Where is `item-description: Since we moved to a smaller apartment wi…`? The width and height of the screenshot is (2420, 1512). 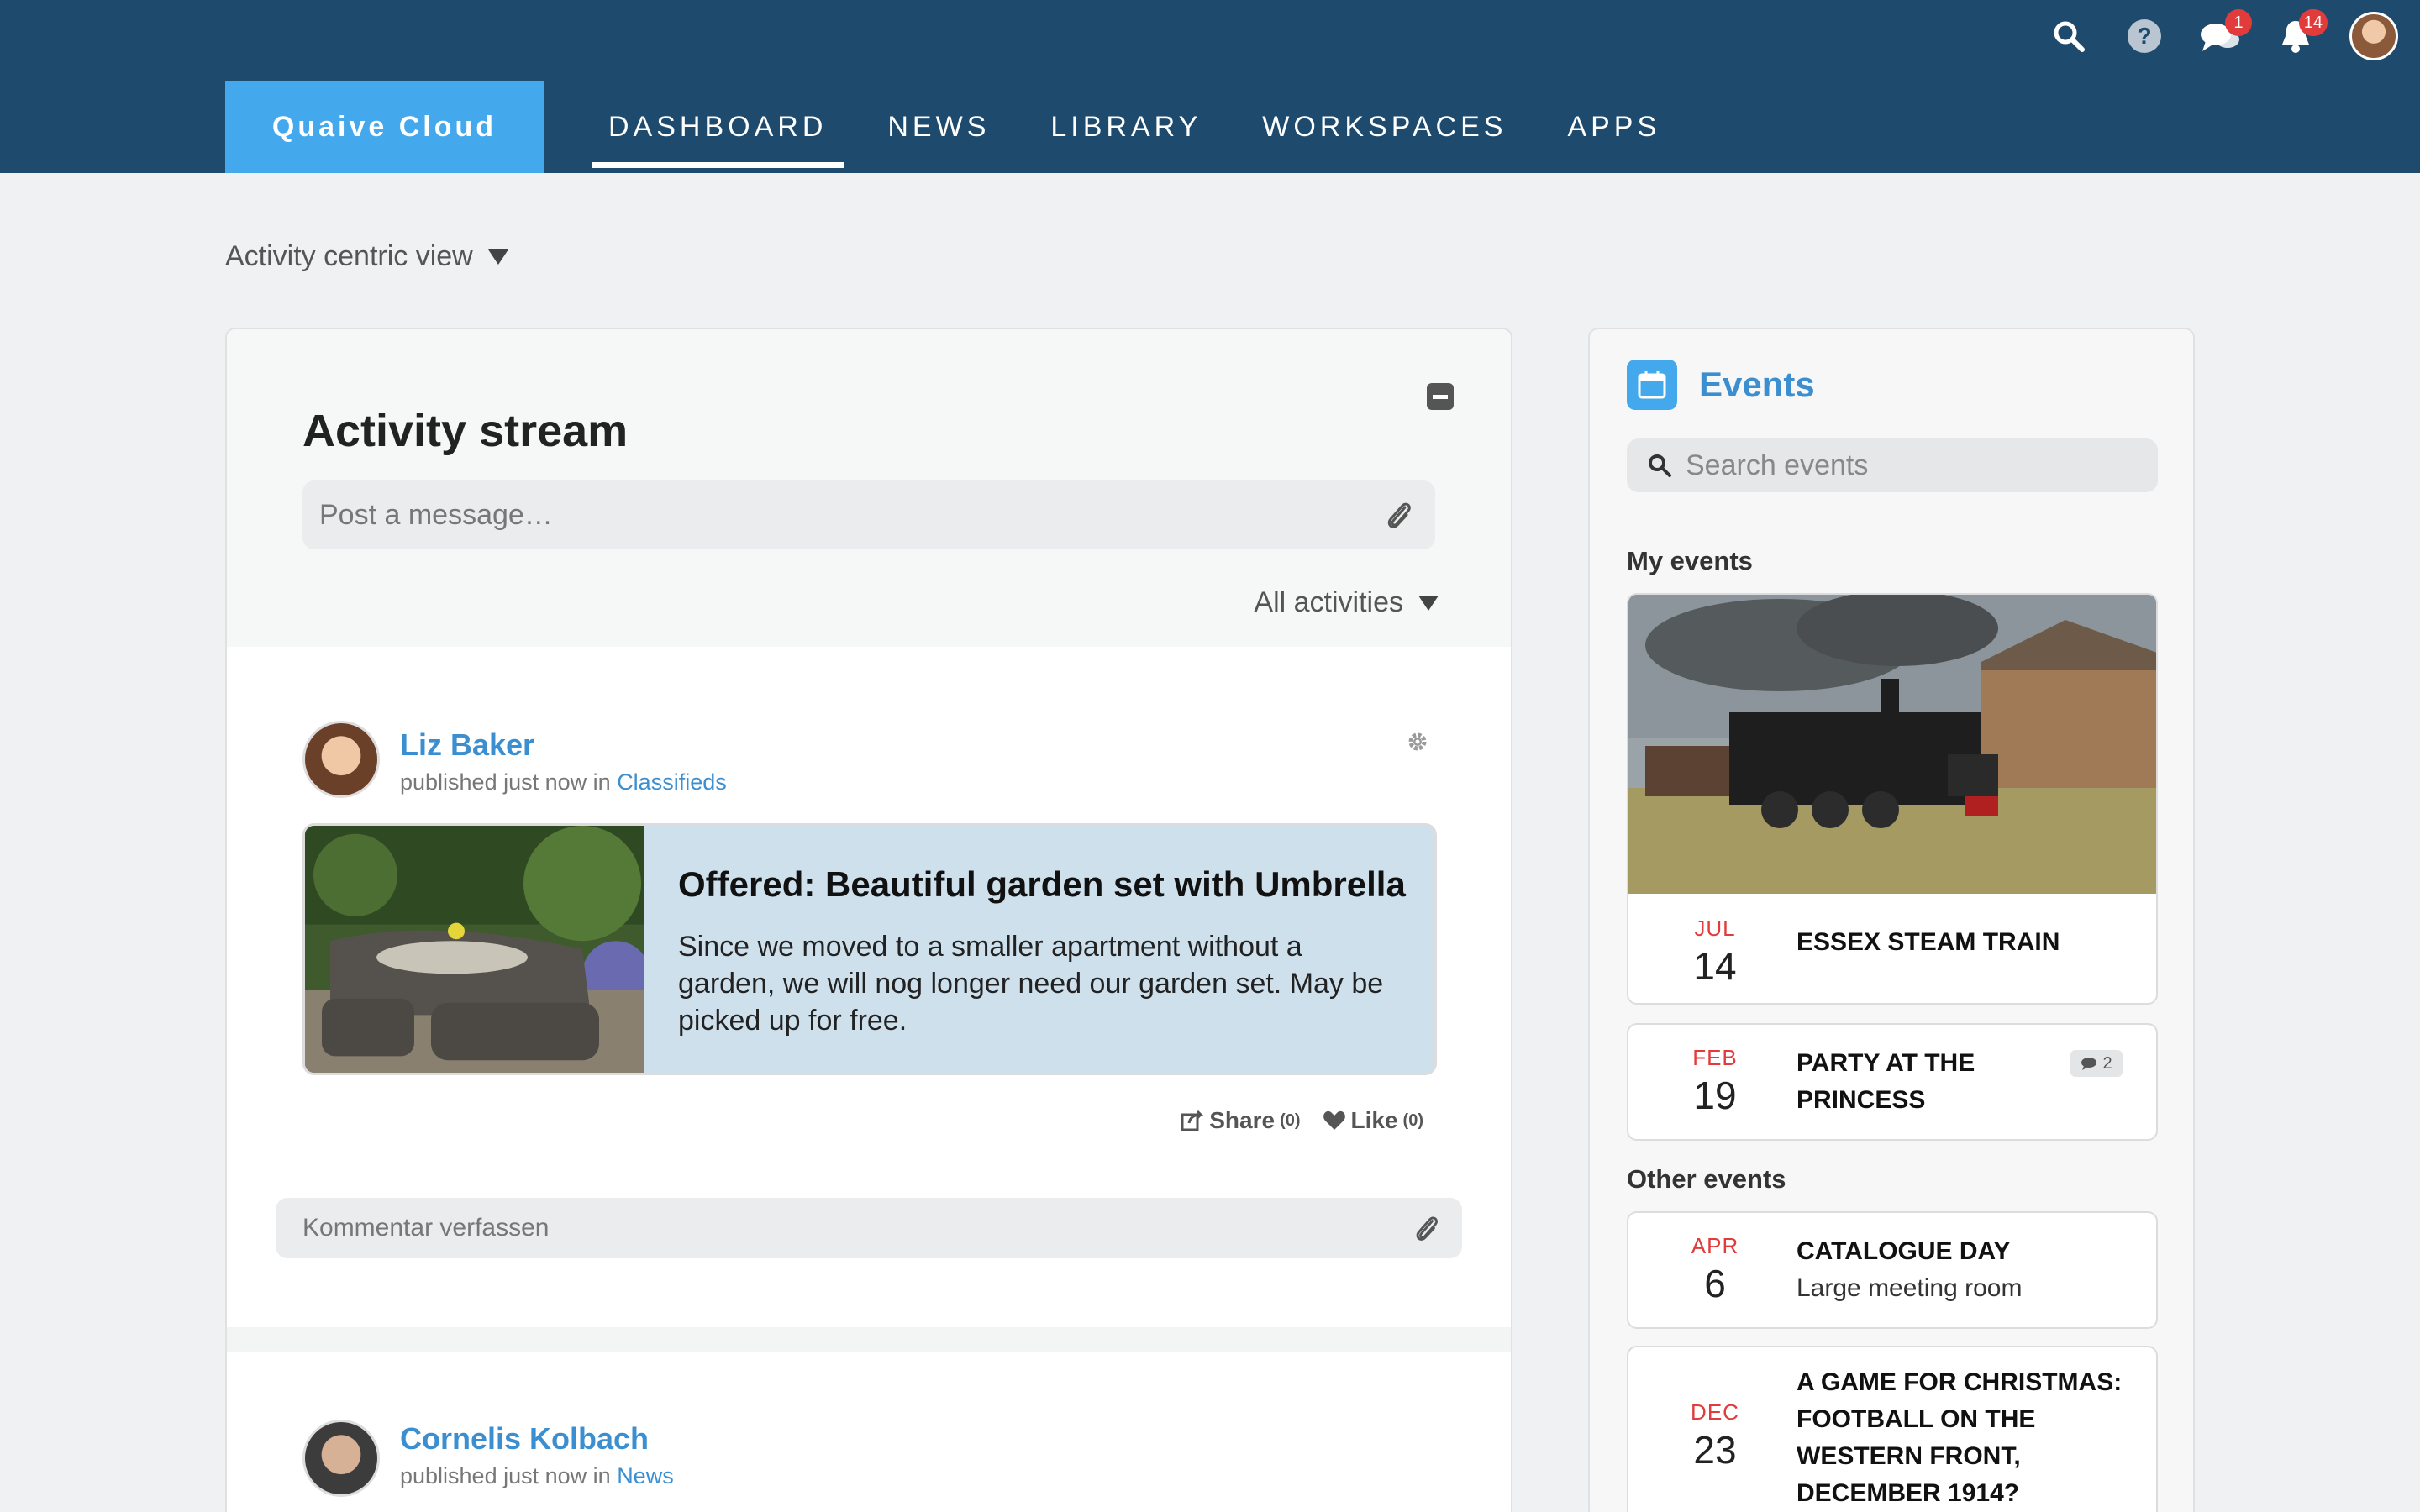 item-description: Since we moved to a smaller apartment wi… is located at coordinates (1031, 984).